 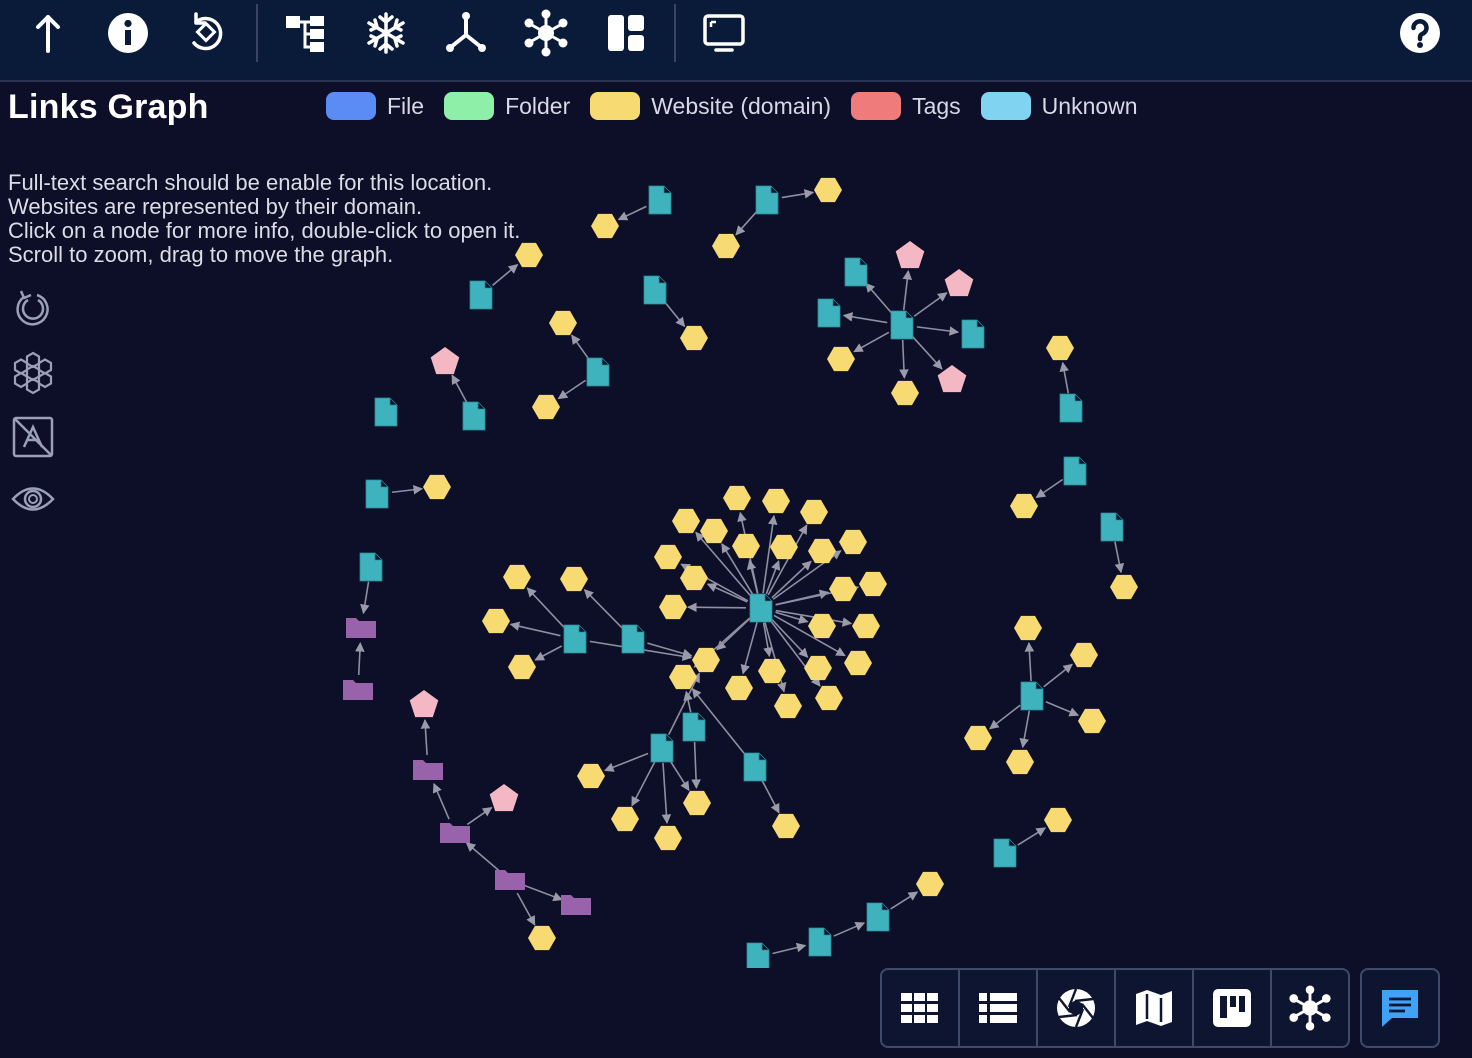 I want to click on graph-view-button, so click(x=1310, y=1008).